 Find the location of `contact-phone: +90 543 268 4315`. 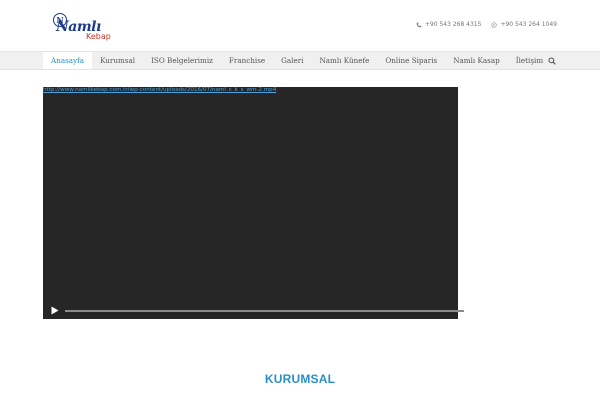

contact-phone: +90 543 268 4315 is located at coordinates (449, 24).